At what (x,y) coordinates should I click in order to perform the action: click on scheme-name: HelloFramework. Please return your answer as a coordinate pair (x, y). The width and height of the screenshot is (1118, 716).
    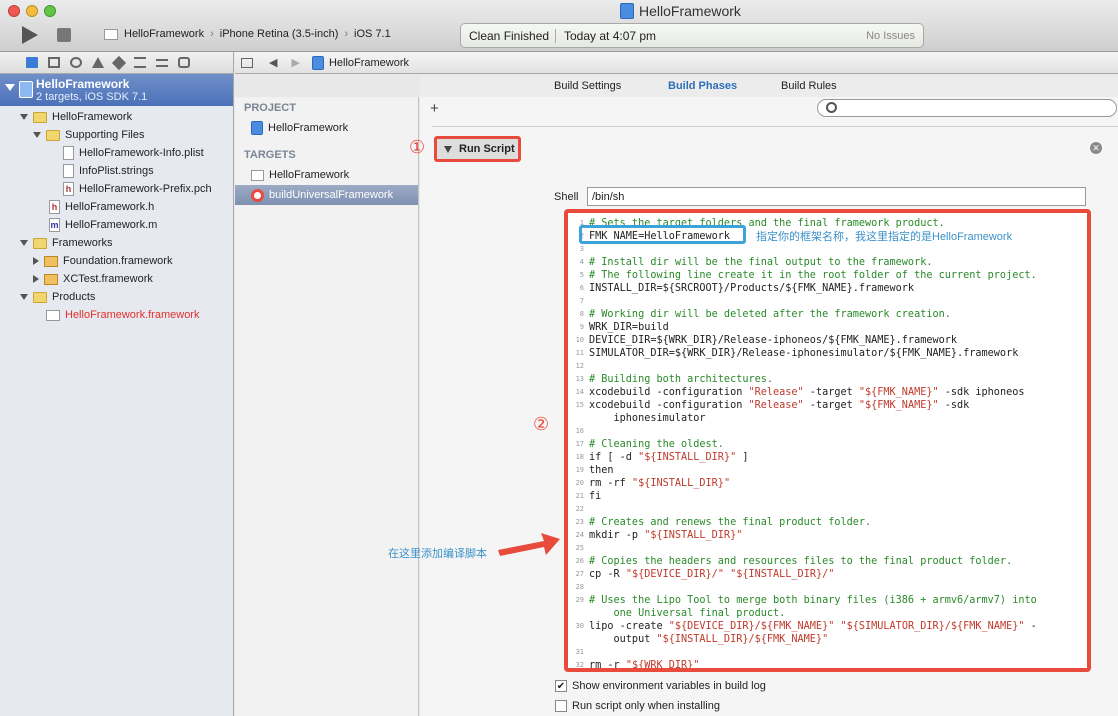
    Looking at the image, I should click on (164, 34).